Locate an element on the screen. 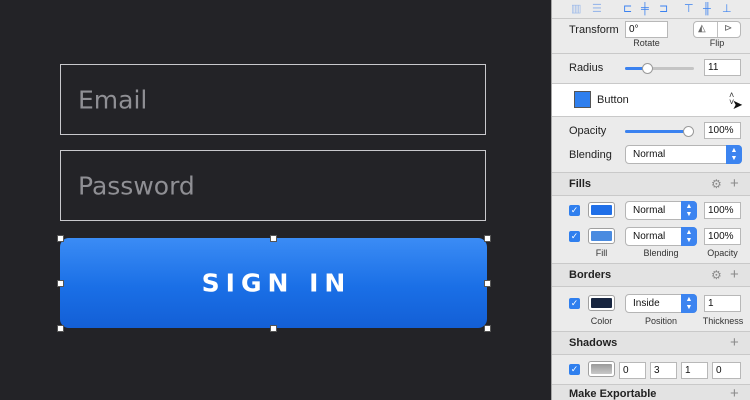  fill-2-color-well is located at coordinates (601, 236).